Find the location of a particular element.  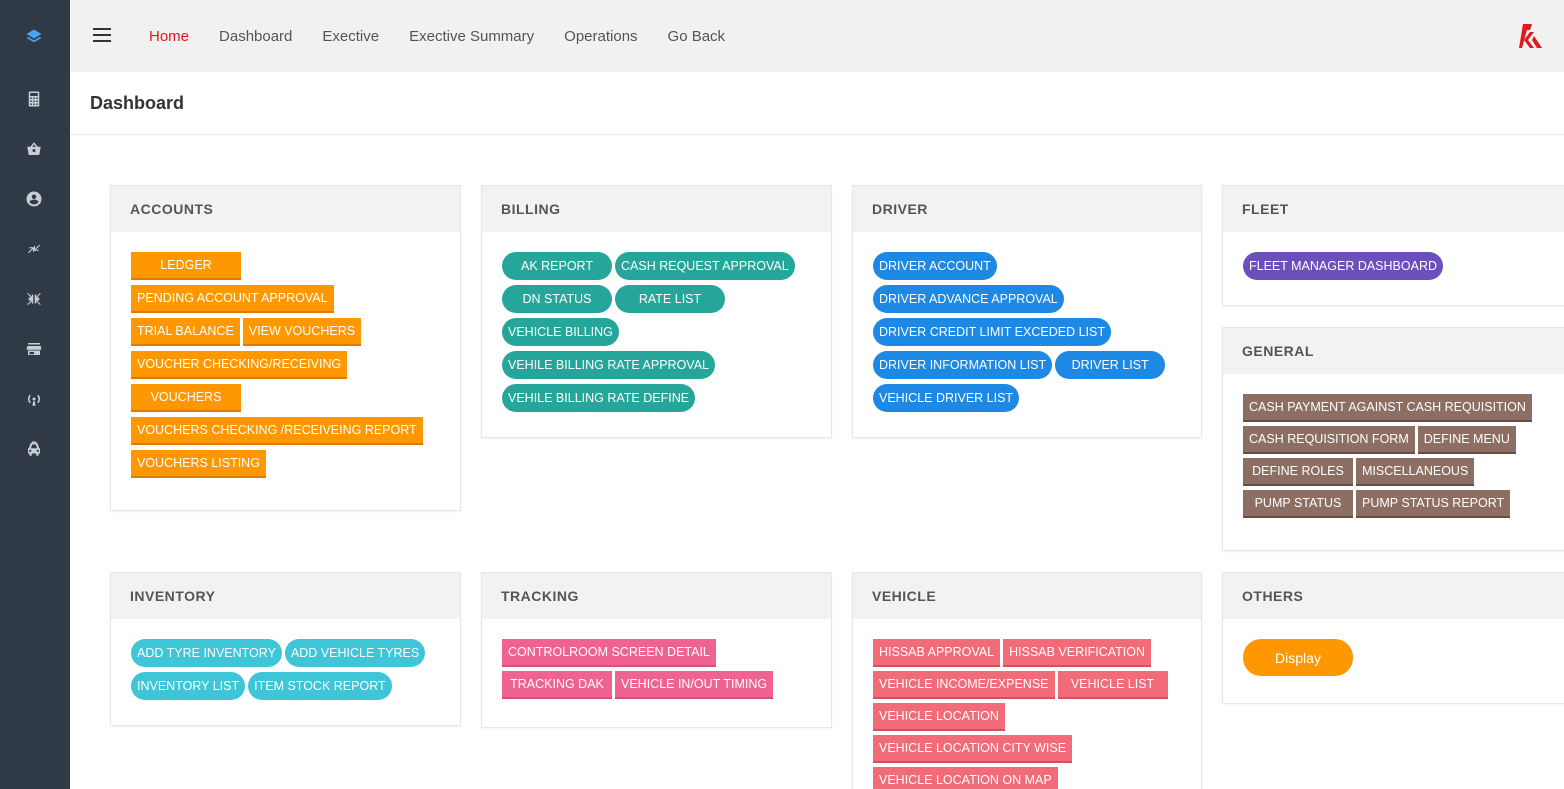

card-title: OTHERS is located at coordinates (1393, 596).